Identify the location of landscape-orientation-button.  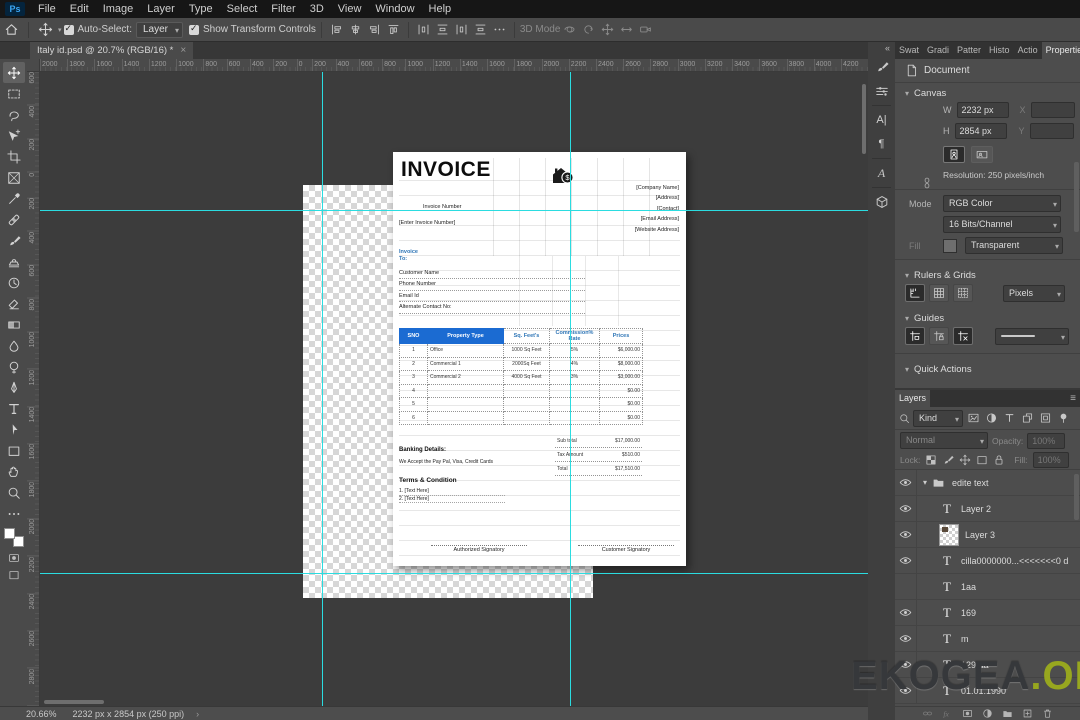
(982, 154).